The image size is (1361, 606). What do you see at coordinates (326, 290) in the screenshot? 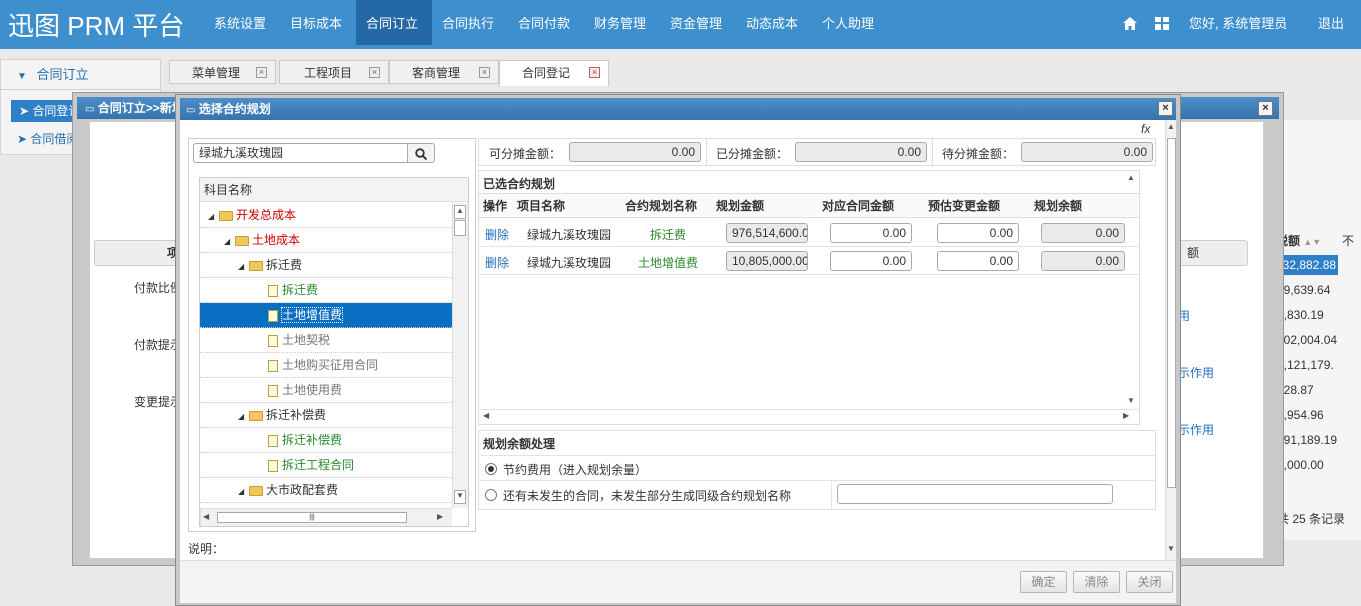
I see `tree-node: 拆迁费` at bounding box center [326, 290].